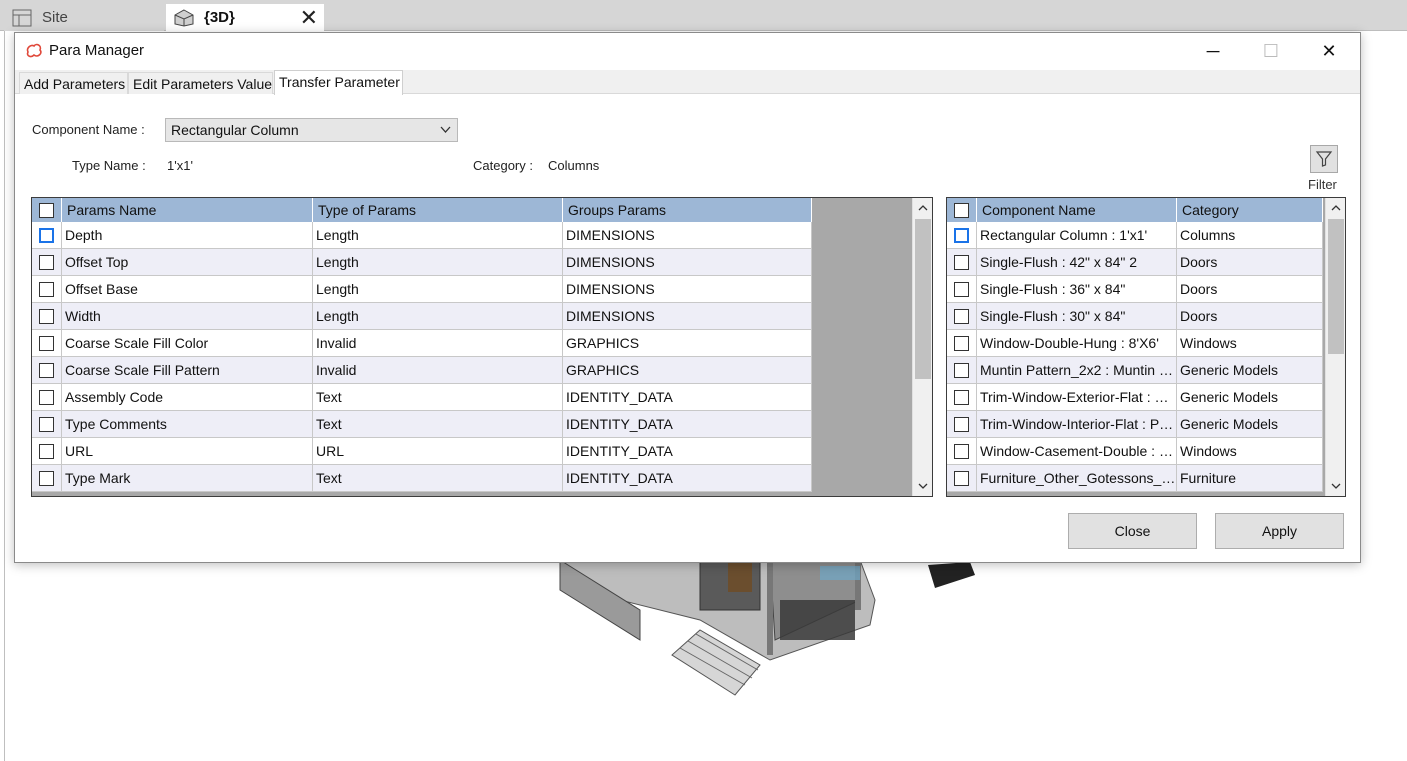 The height and width of the screenshot is (761, 1407). What do you see at coordinates (1213, 51) in the screenshot?
I see `minimize-button: ─` at bounding box center [1213, 51].